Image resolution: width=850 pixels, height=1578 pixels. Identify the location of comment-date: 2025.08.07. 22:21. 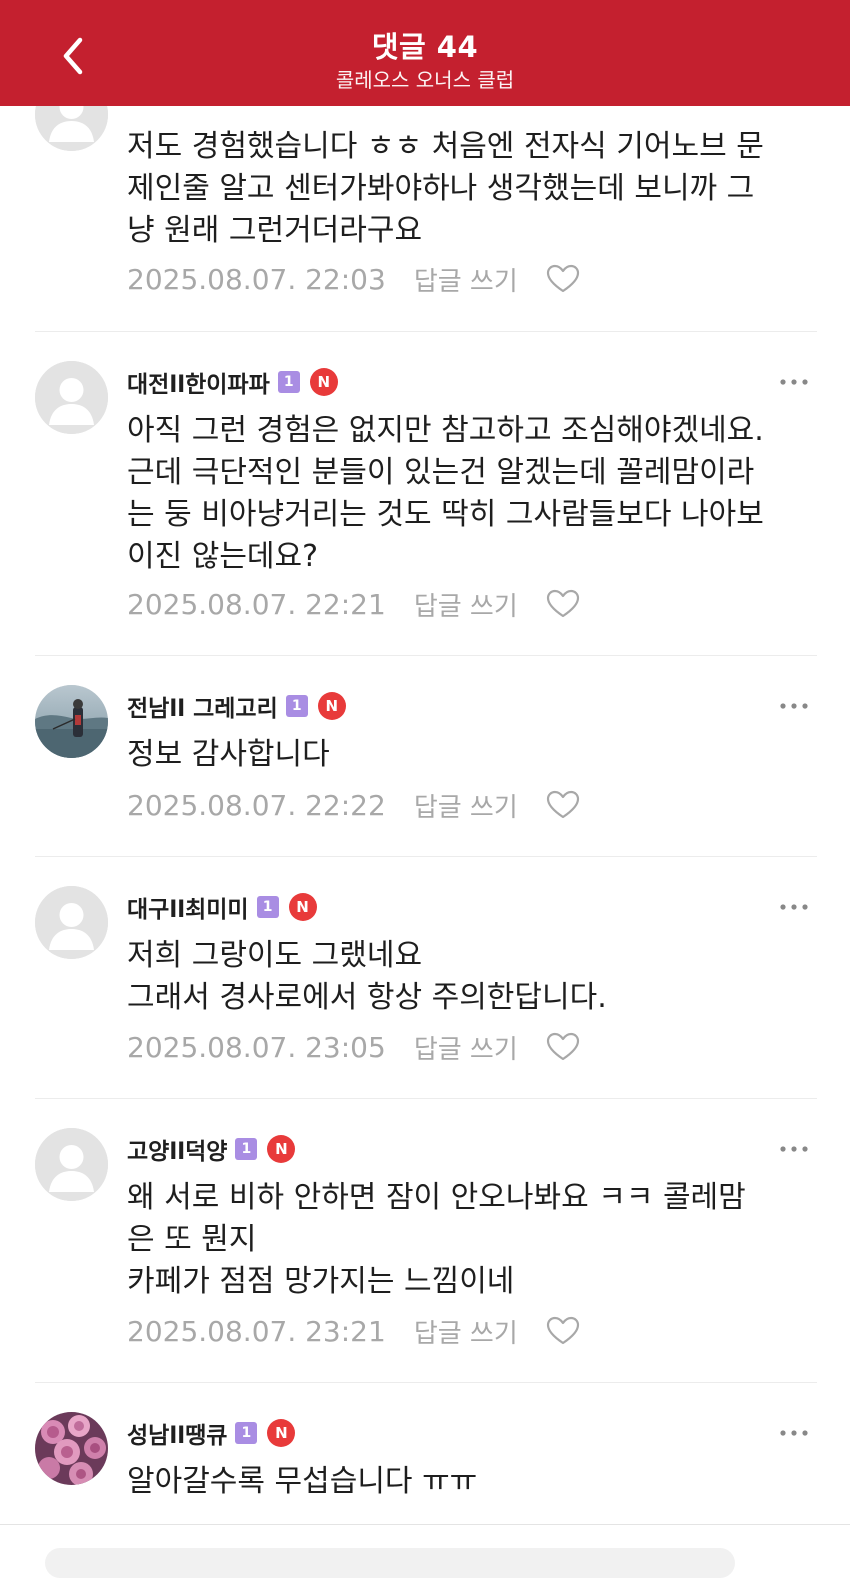
(256, 604).